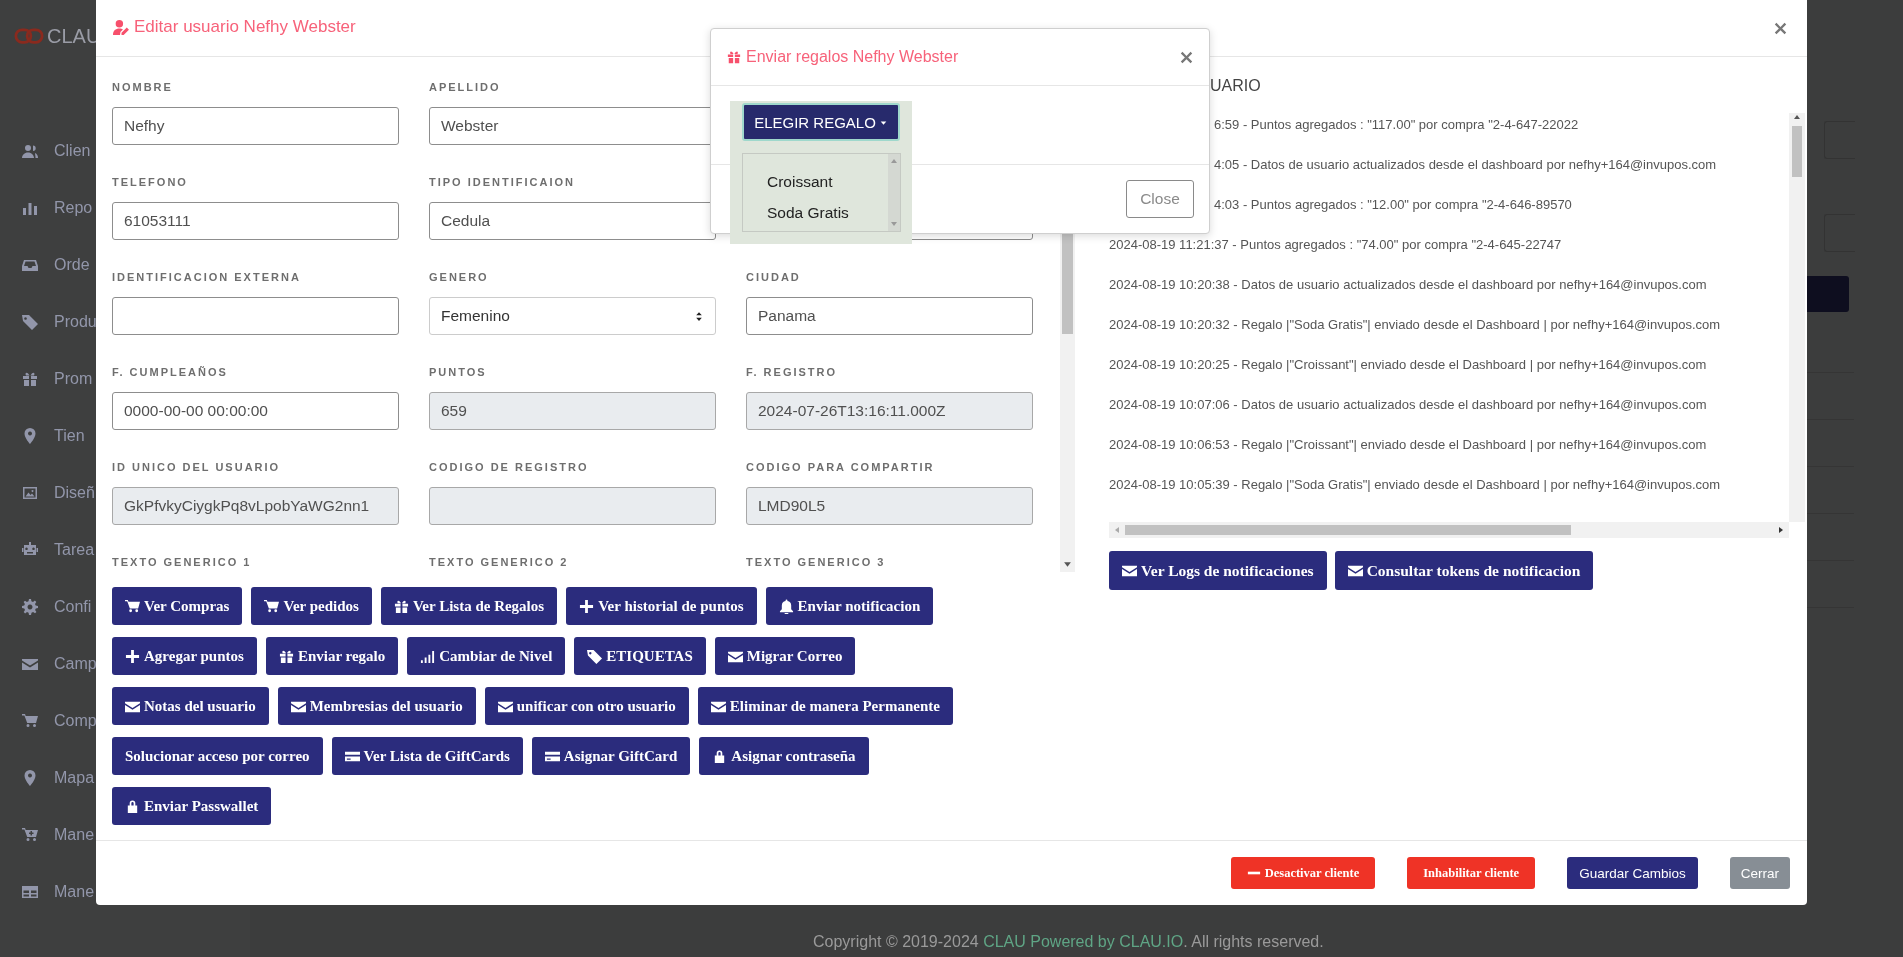 The image size is (1903, 957). I want to click on section-title: UARIO, so click(1235, 86).